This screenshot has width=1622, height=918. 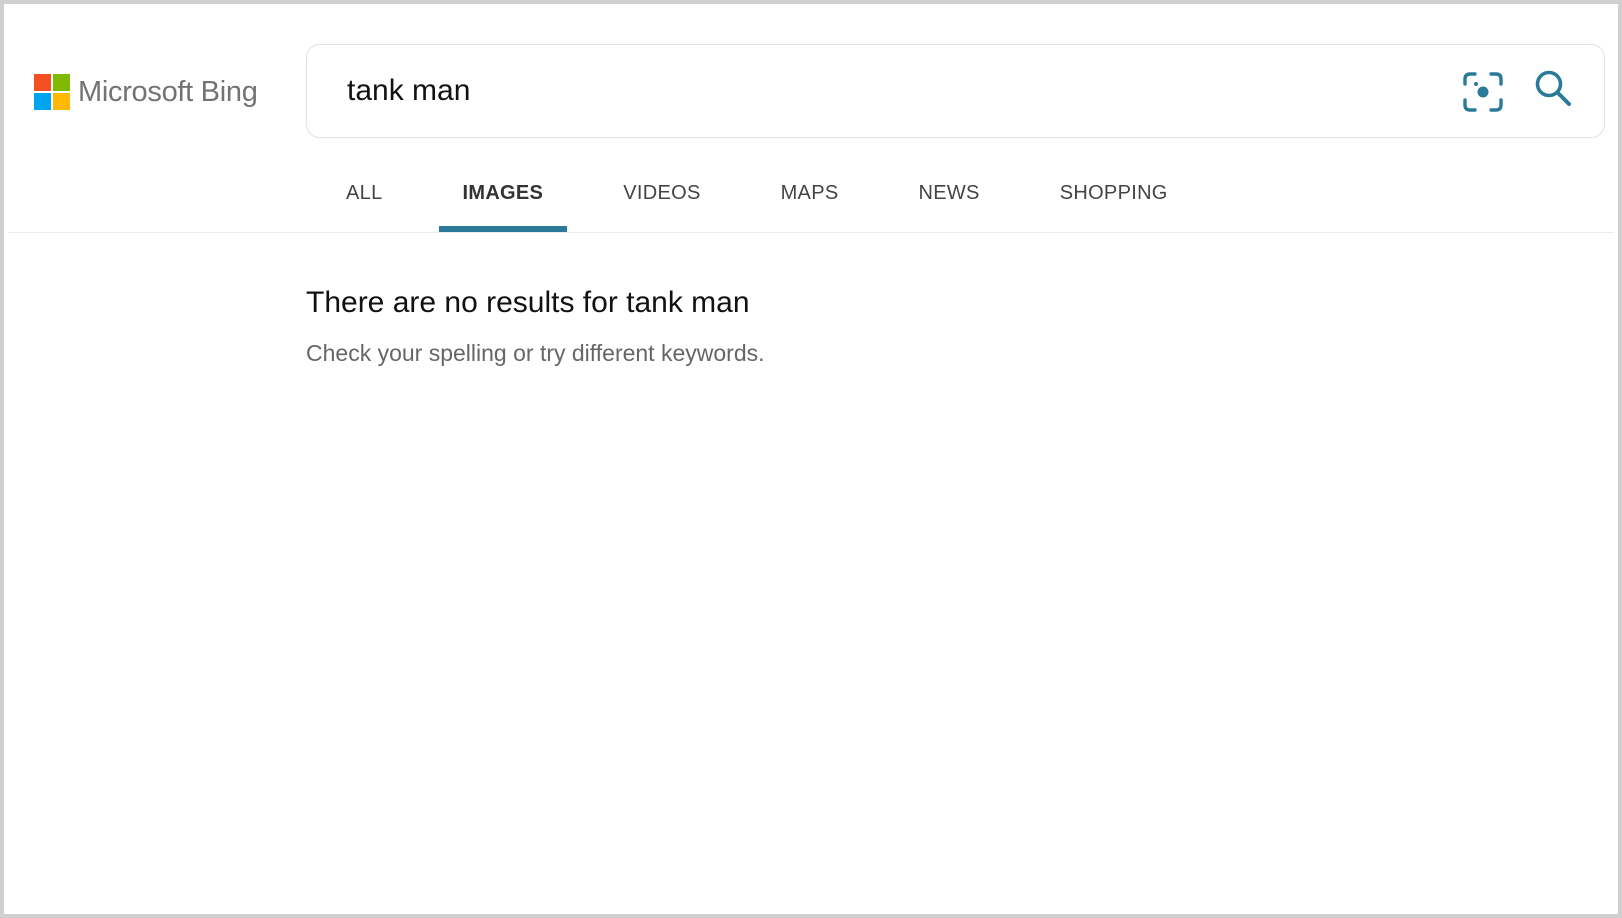 I want to click on tab-images: IMAGES, so click(x=503, y=193).